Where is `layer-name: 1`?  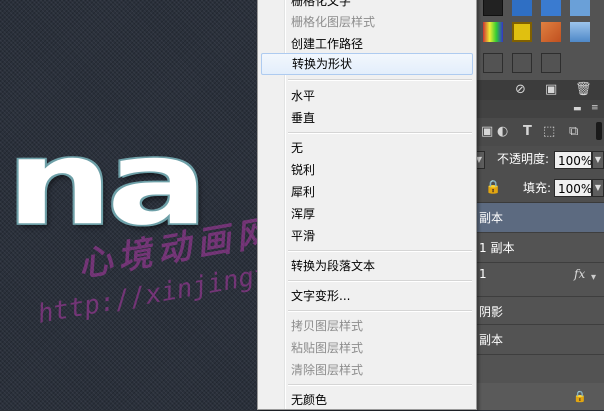 layer-name: 1 is located at coordinates (483, 274).